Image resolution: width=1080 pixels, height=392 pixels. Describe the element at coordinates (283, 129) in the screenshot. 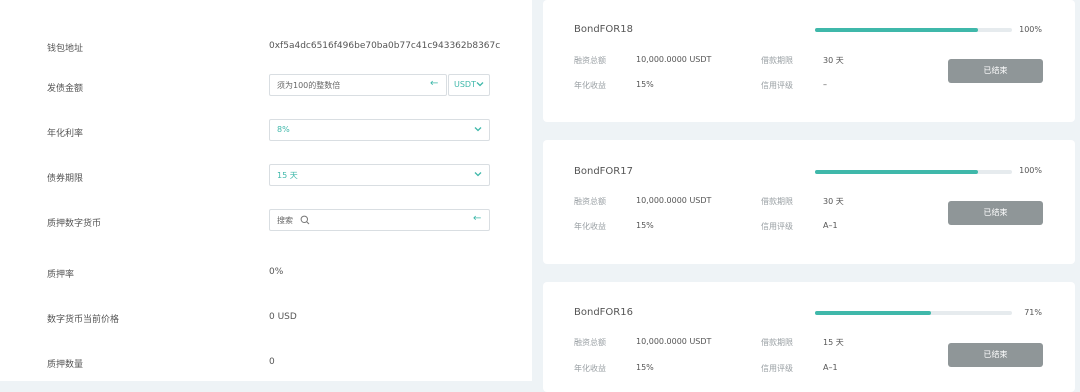

I see `rate-value: 8%` at that location.